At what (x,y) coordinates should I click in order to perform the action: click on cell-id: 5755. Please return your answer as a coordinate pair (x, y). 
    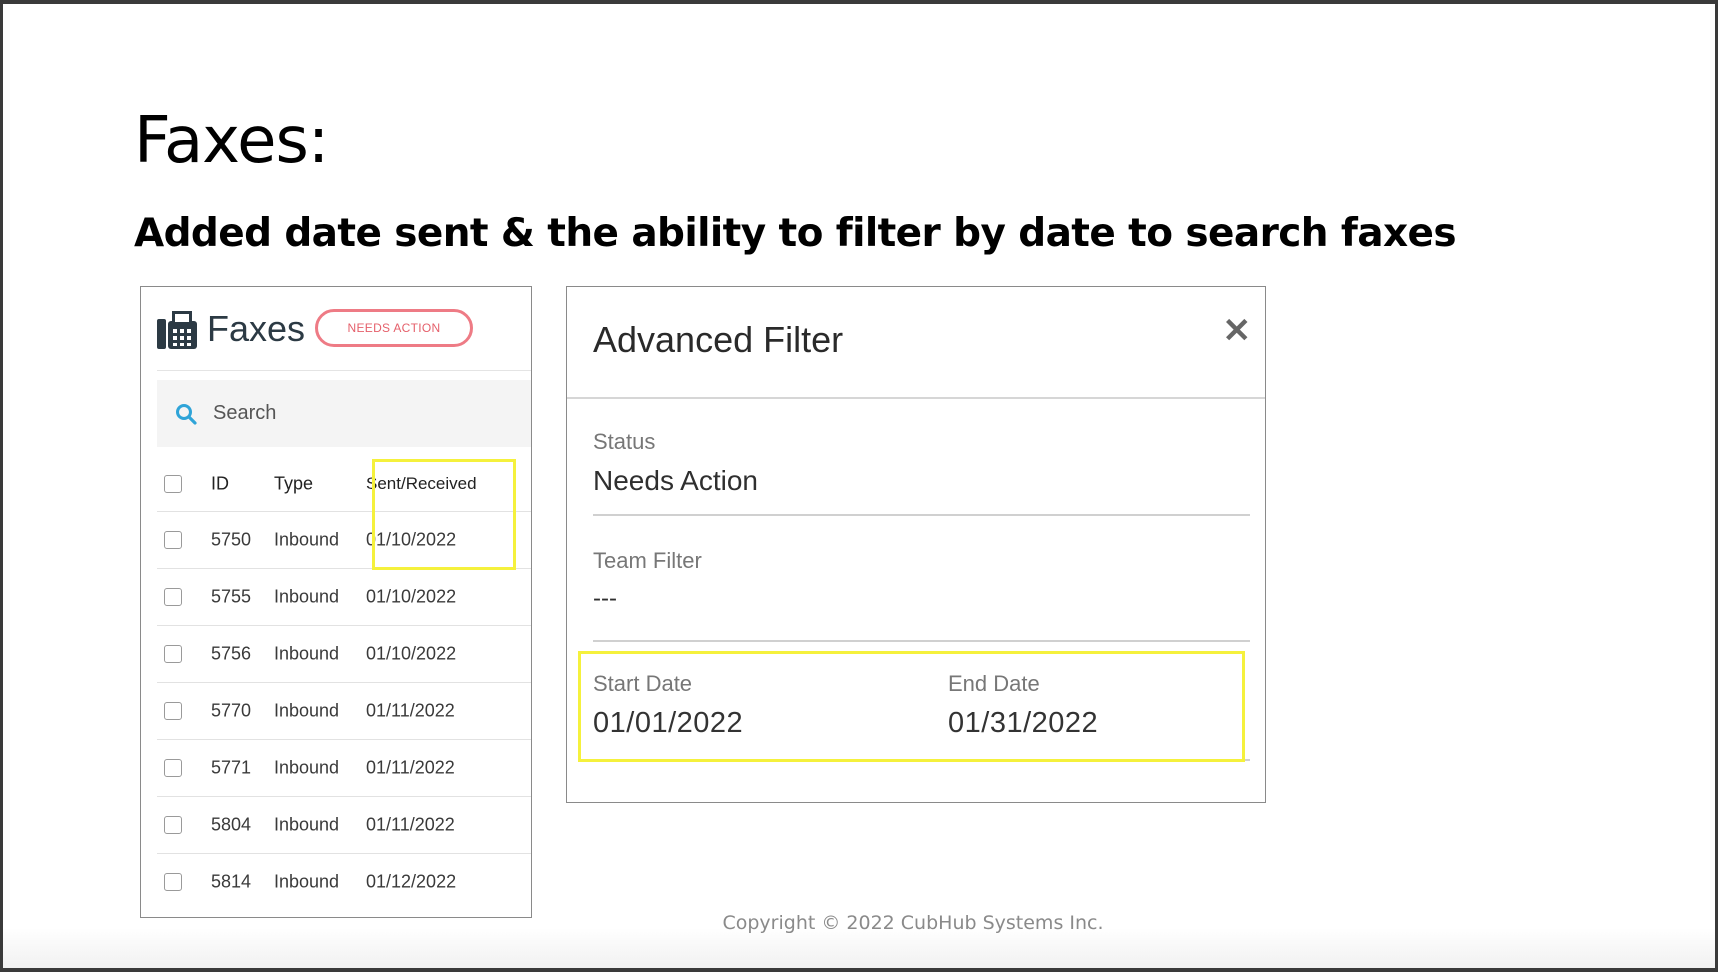
    Looking at the image, I should click on (231, 596).